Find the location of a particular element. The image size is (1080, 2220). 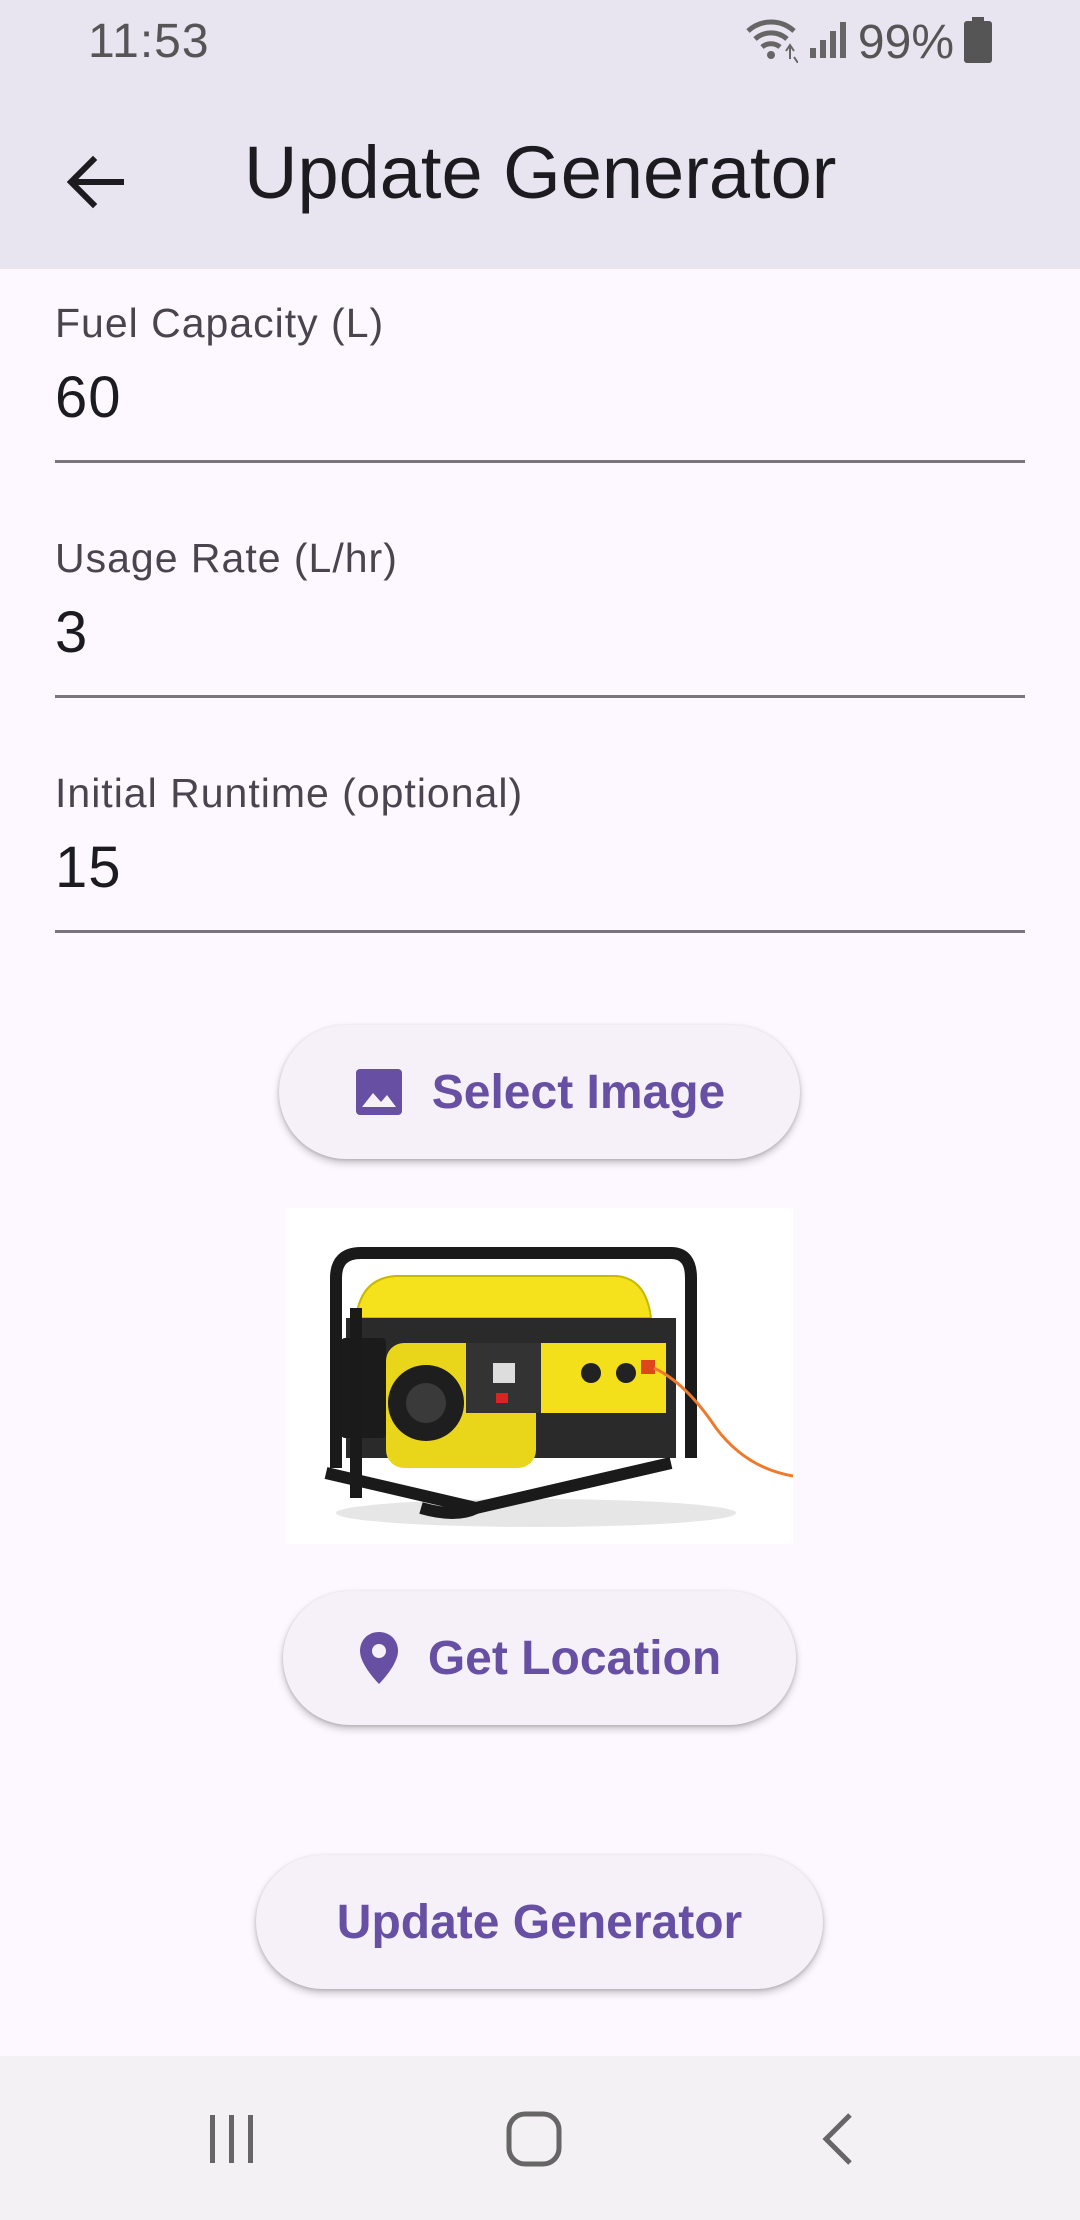

image-icon is located at coordinates (379, 1092).